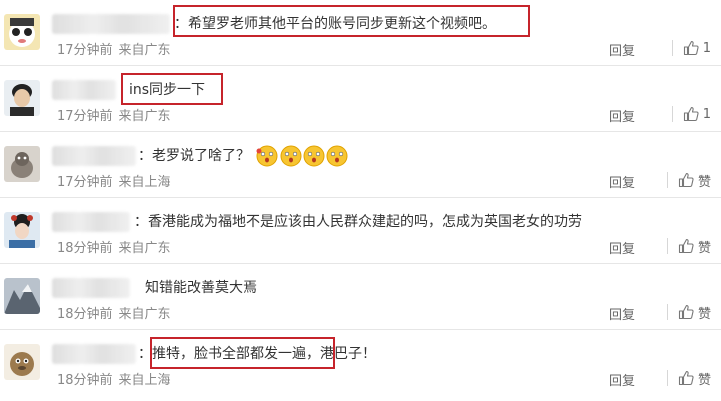  I want to click on comment-meta: 18分钟前 来自上海, so click(117, 378).